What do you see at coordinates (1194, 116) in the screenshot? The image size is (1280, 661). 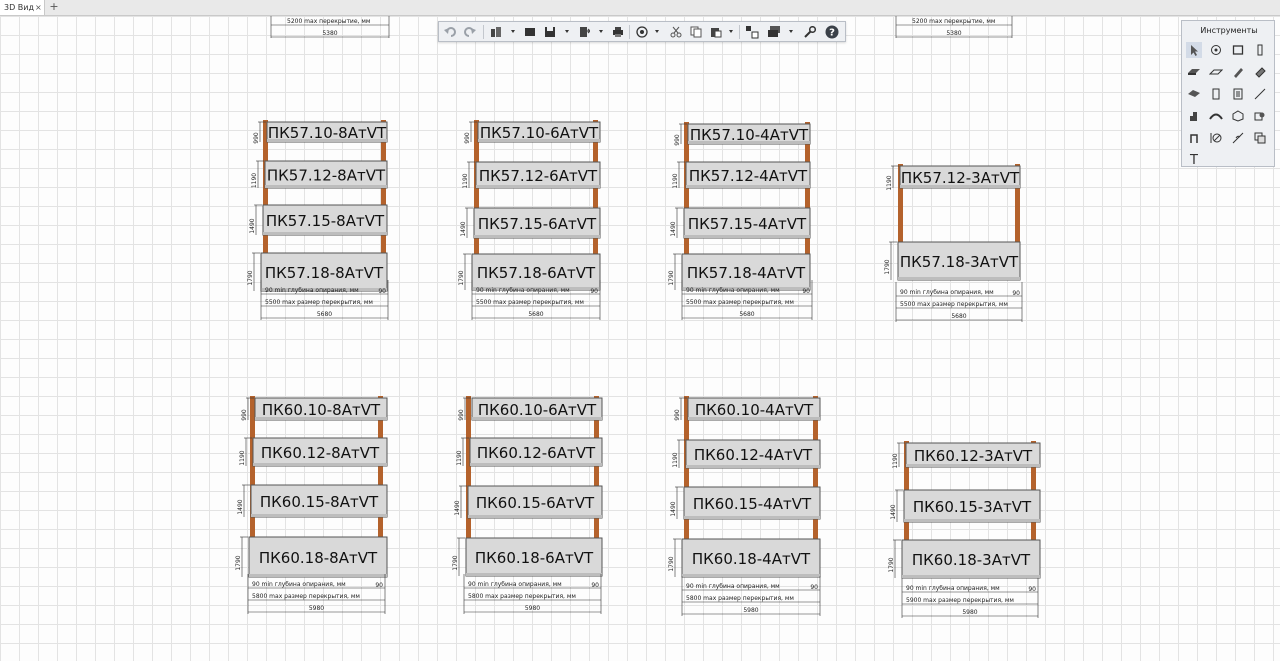 I see `object-icon` at bounding box center [1194, 116].